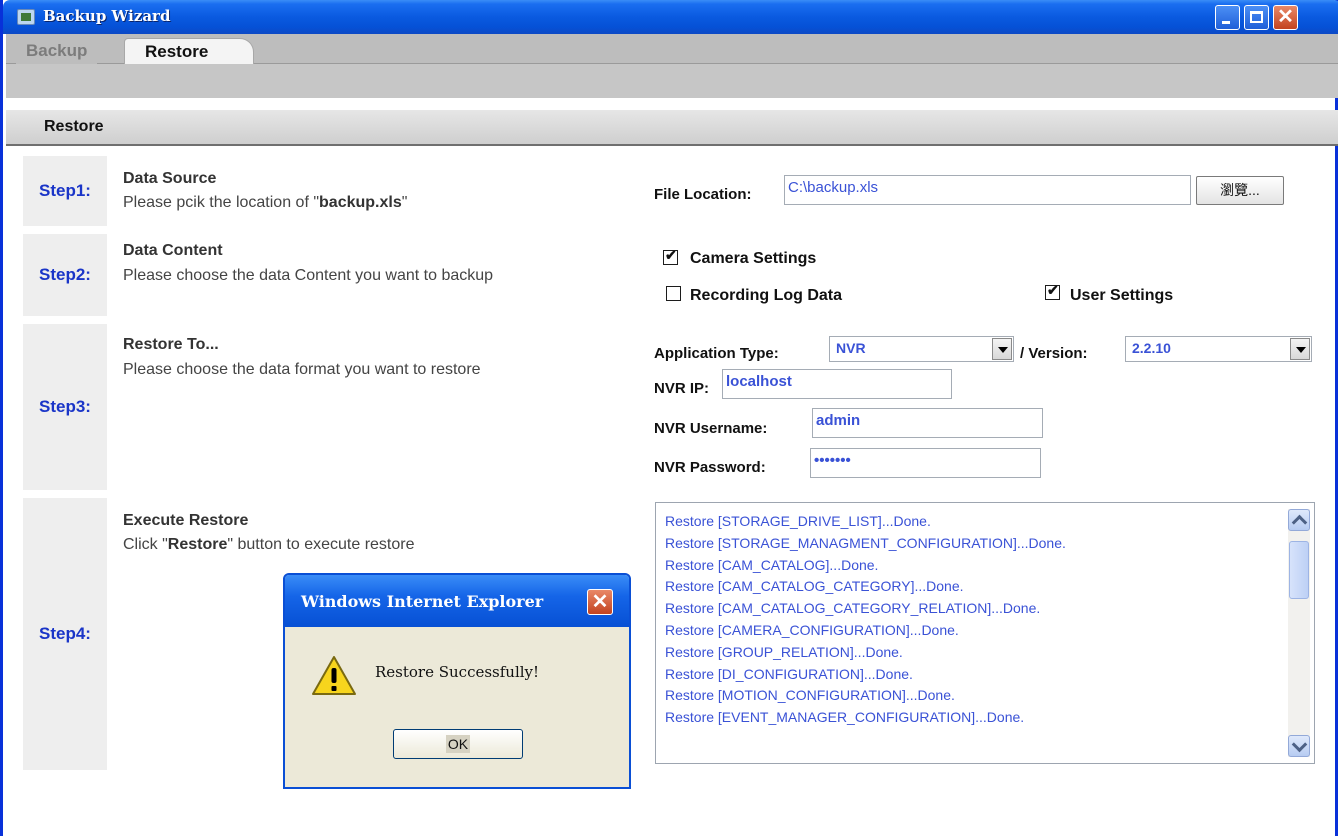 Image resolution: width=1338 pixels, height=836 pixels. I want to click on application-type-select: NVR, so click(921, 349).